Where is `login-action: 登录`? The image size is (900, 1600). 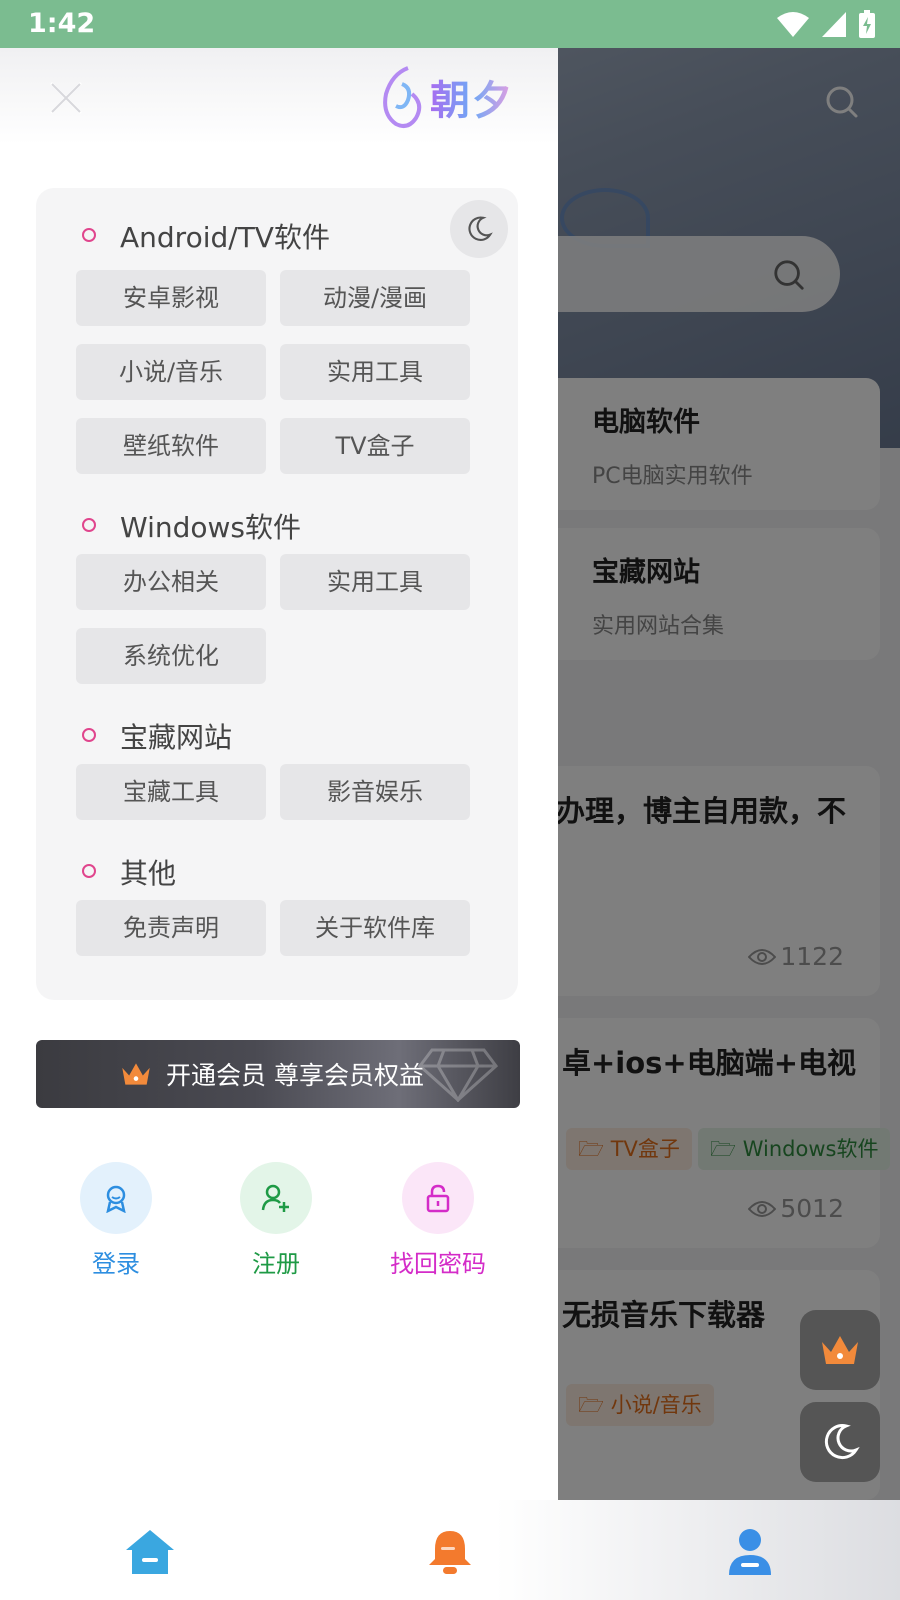
login-action: 登录 is located at coordinates (116, 1220).